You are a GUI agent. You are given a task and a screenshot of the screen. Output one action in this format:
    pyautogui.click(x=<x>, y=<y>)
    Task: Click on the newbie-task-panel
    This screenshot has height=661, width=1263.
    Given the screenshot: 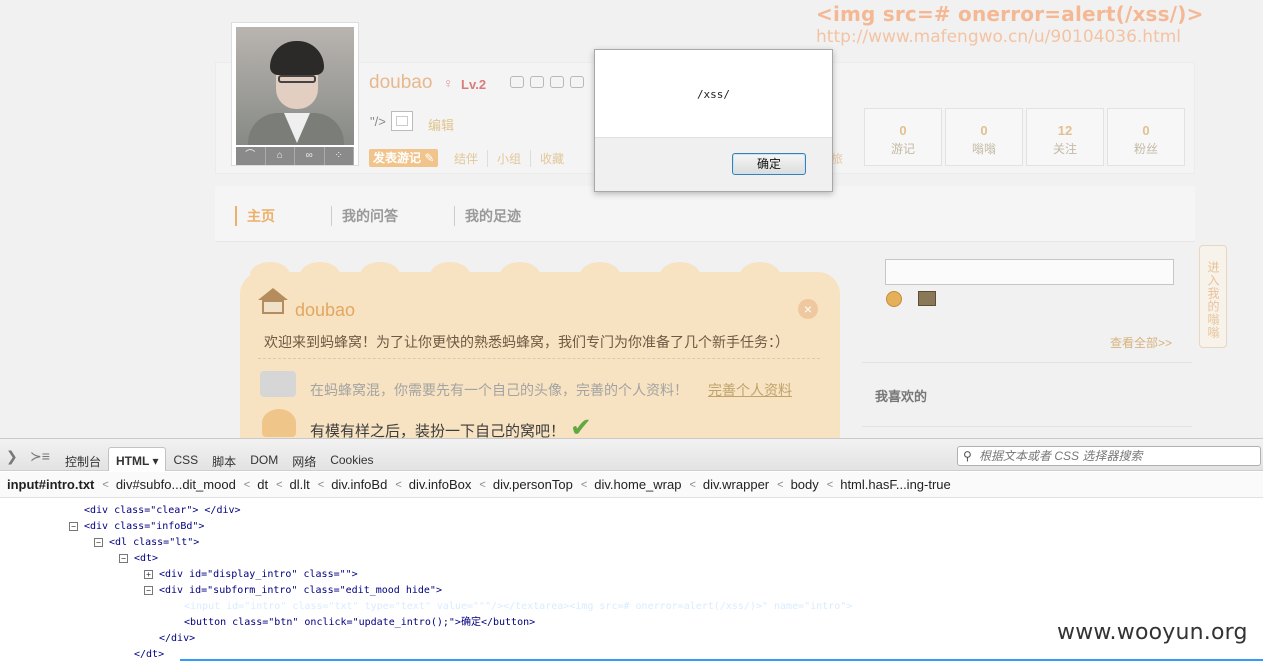 What is the action you would take?
    pyautogui.click(x=540, y=350)
    